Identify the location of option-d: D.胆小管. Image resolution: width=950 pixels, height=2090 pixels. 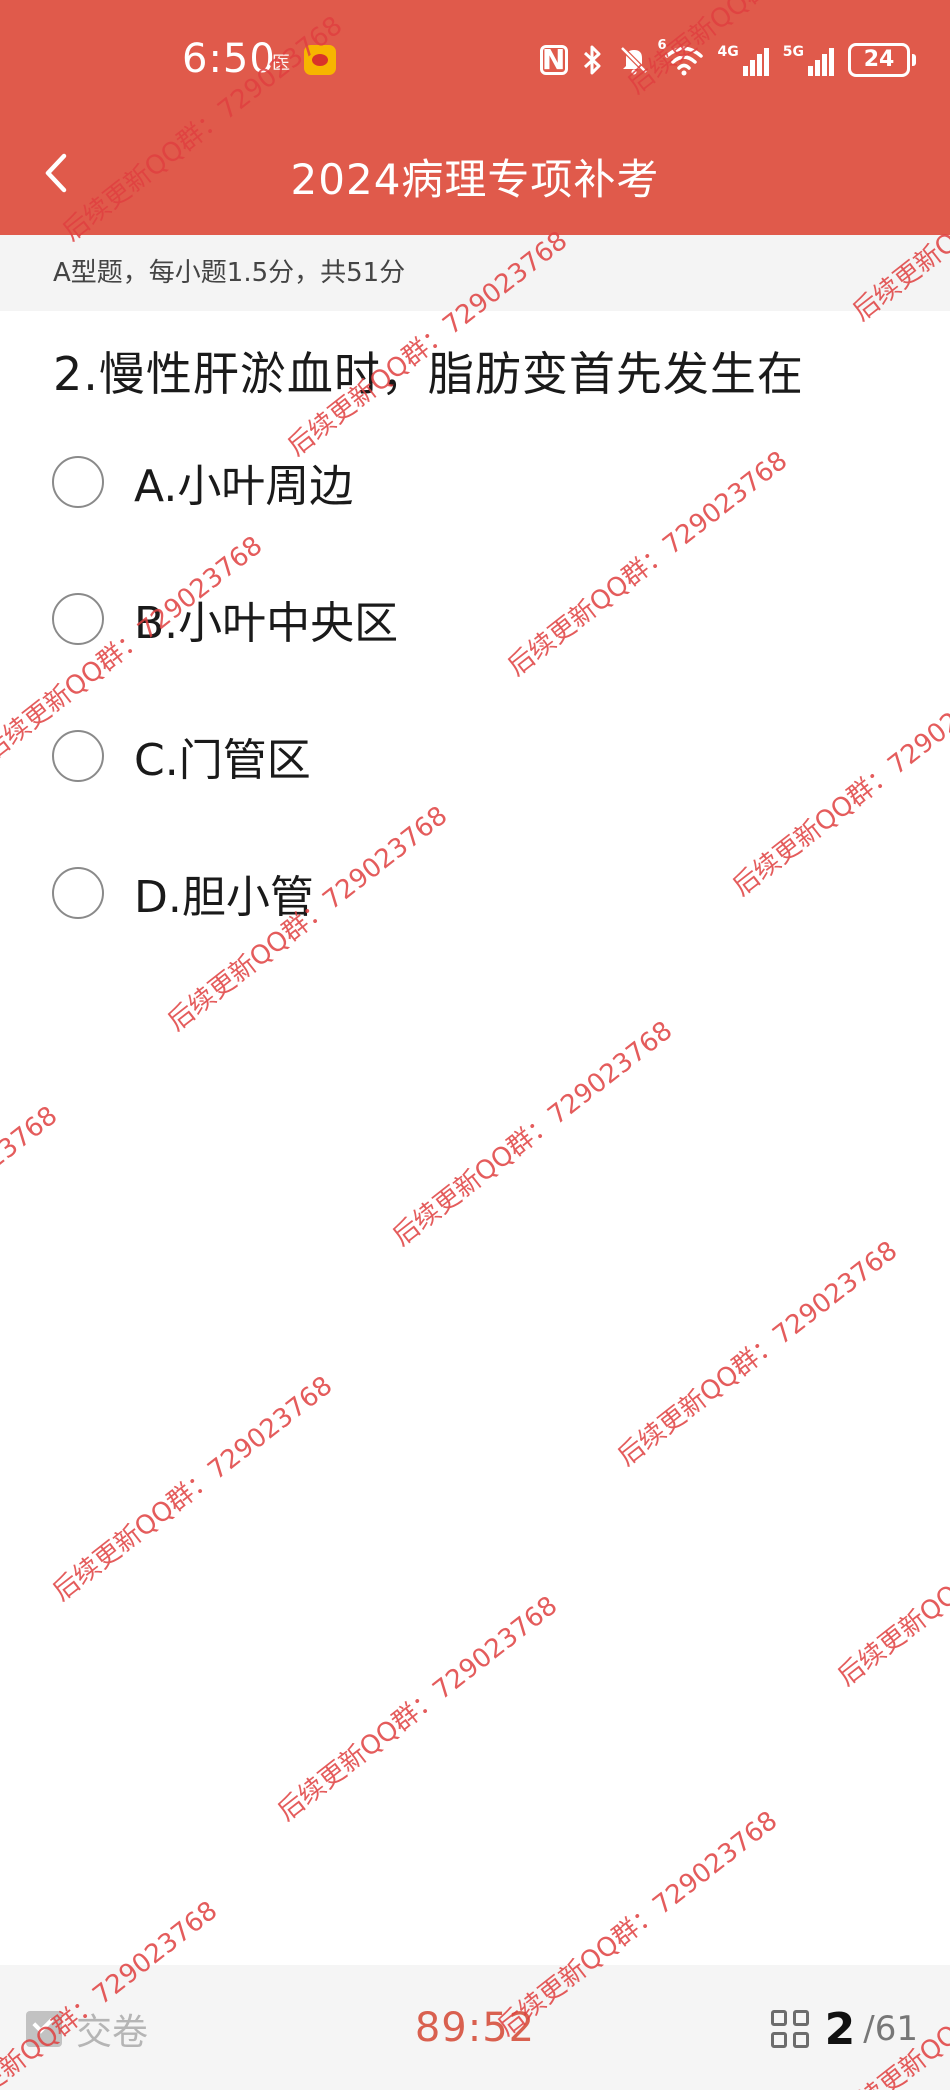
(183, 893).